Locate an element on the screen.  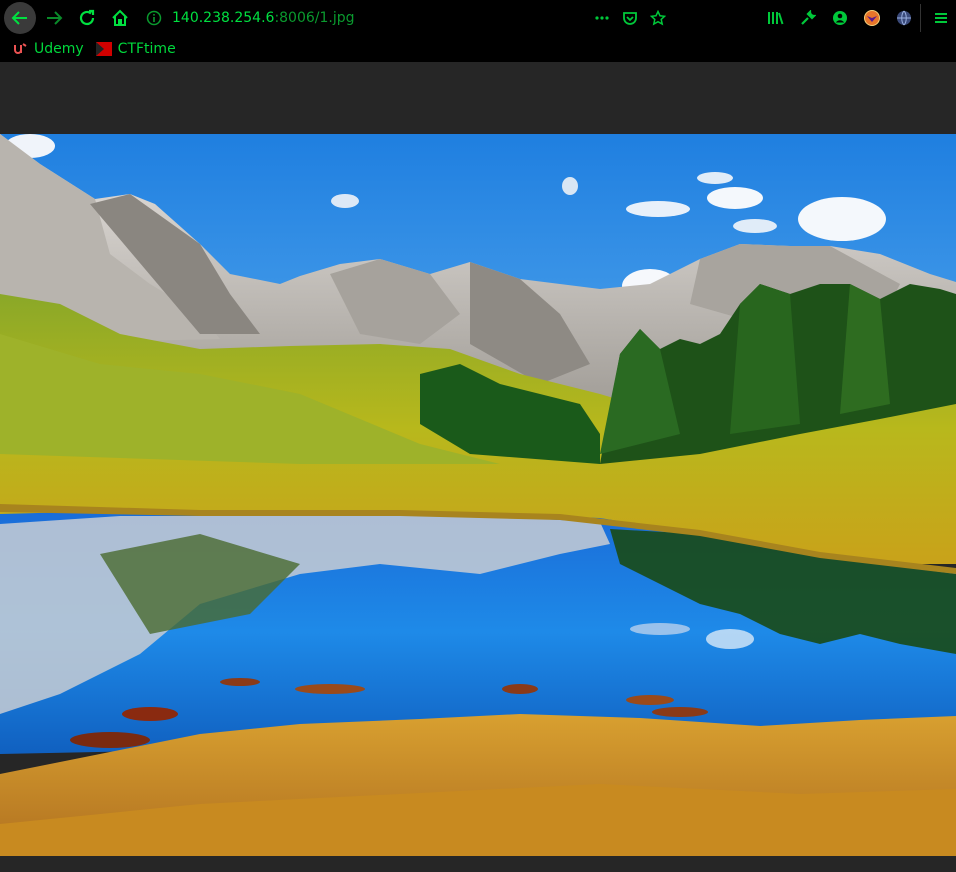
url-text: 140.238.254.6:8006/1.jpg is located at coordinates (263, 18).